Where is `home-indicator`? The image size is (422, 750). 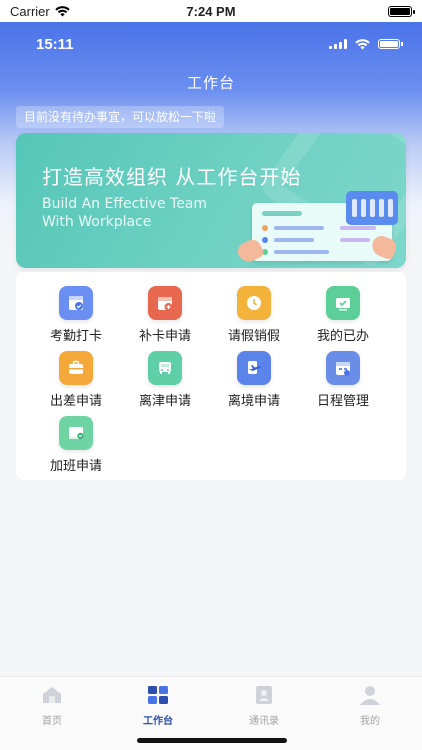 home-indicator is located at coordinates (212, 740).